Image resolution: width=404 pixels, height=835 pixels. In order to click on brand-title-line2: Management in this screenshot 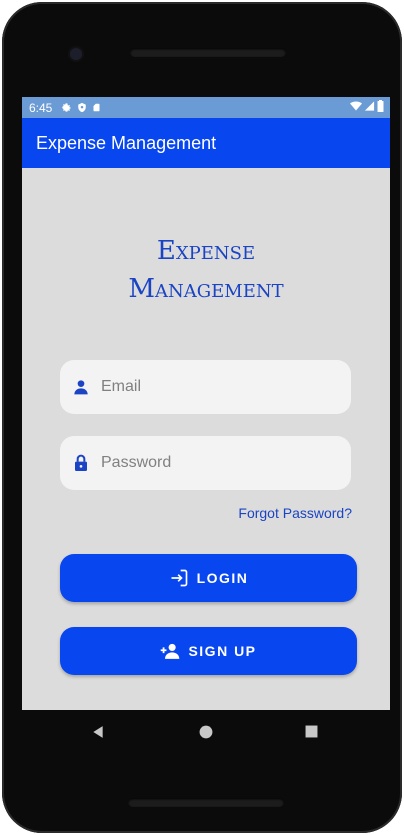, I will do `click(206, 289)`.